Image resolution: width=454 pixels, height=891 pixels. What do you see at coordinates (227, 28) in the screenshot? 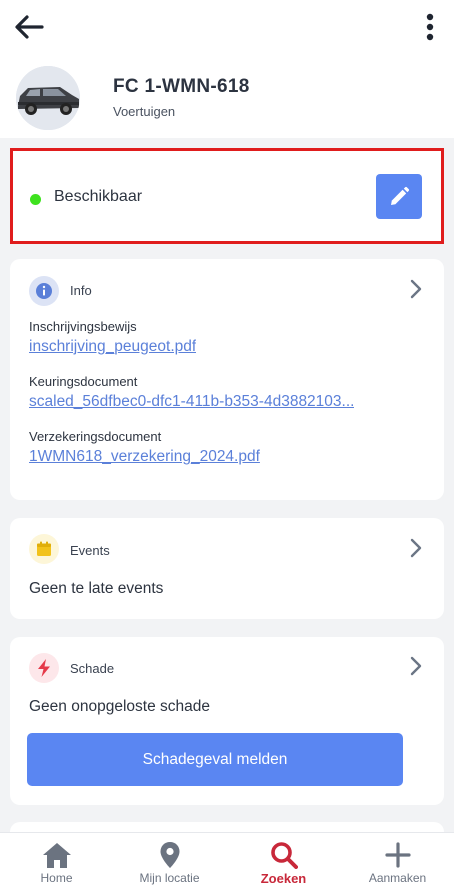
I see `top-bar` at bounding box center [227, 28].